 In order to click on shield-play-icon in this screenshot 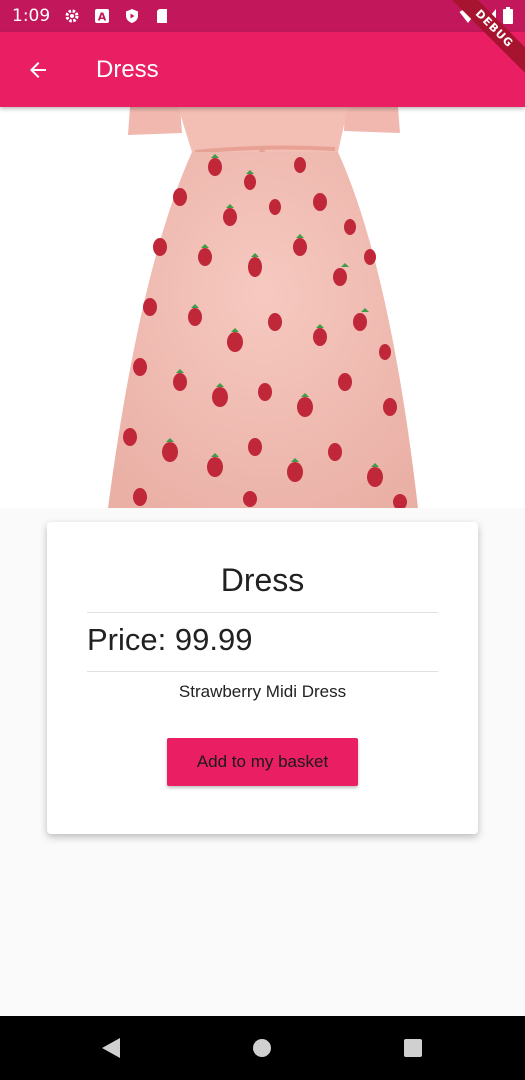, I will do `click(132, 16)`.